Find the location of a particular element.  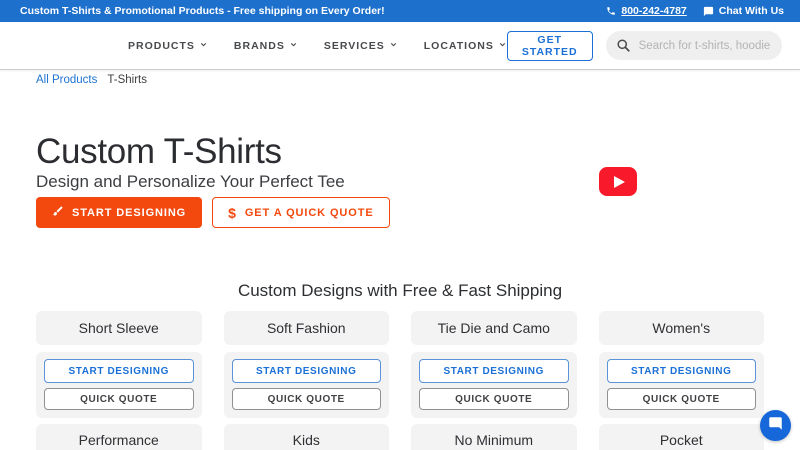

card-kids: Kids is located at coordinates (306, 437).